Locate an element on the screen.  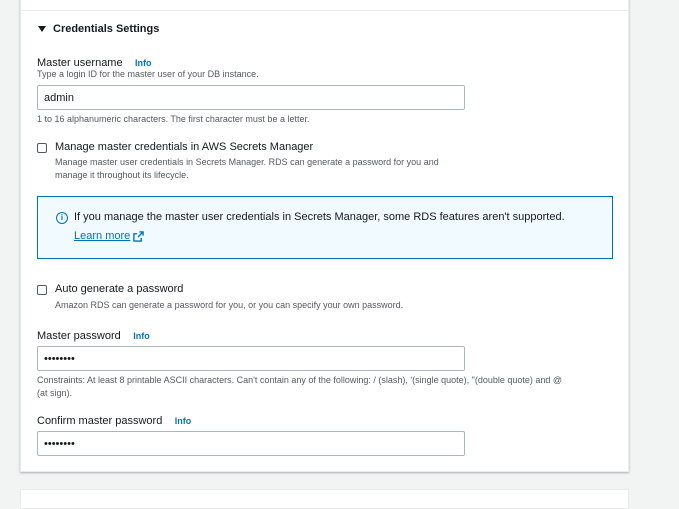
confirm-password-label-row: Confirm master password Info is located at coordinates (114, 420).